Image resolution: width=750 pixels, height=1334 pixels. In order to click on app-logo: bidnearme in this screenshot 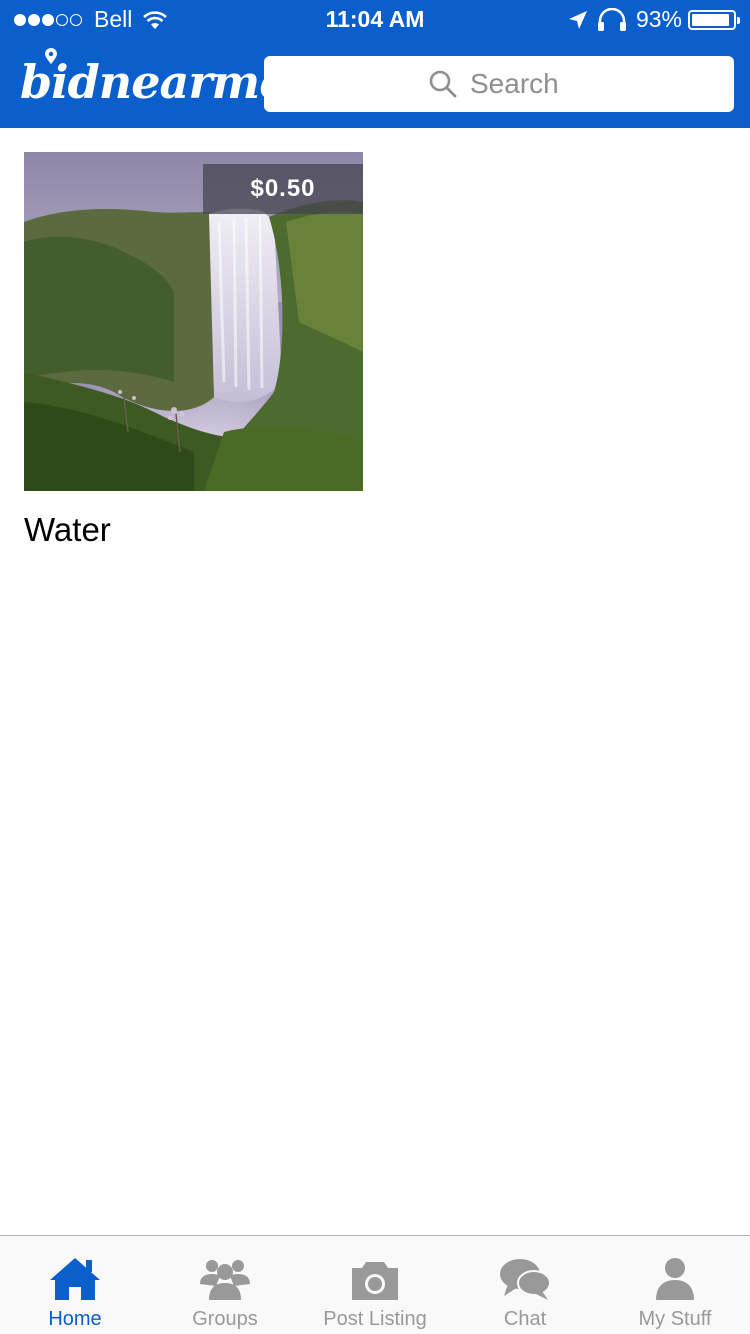, I will do `click(154, 80)`.